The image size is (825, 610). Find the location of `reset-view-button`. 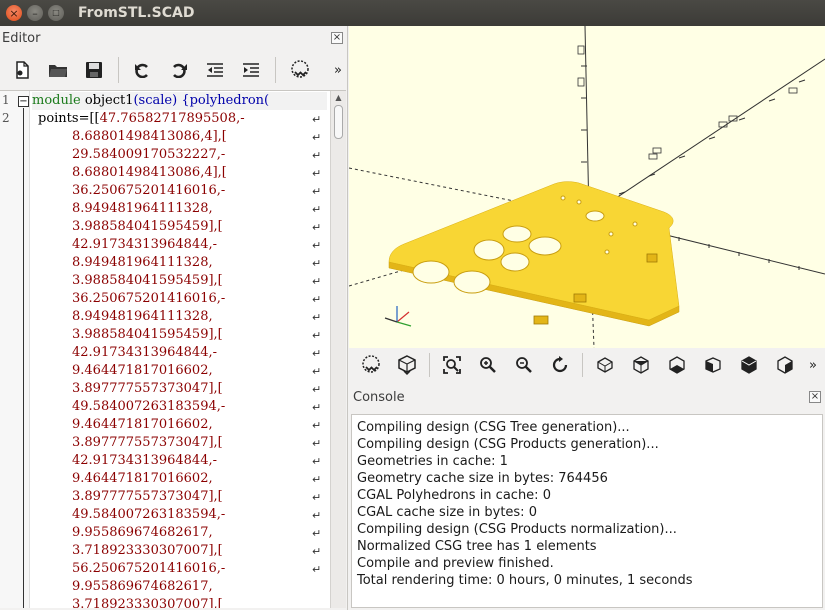

reset-view-button is located at coordinates (560, 365).